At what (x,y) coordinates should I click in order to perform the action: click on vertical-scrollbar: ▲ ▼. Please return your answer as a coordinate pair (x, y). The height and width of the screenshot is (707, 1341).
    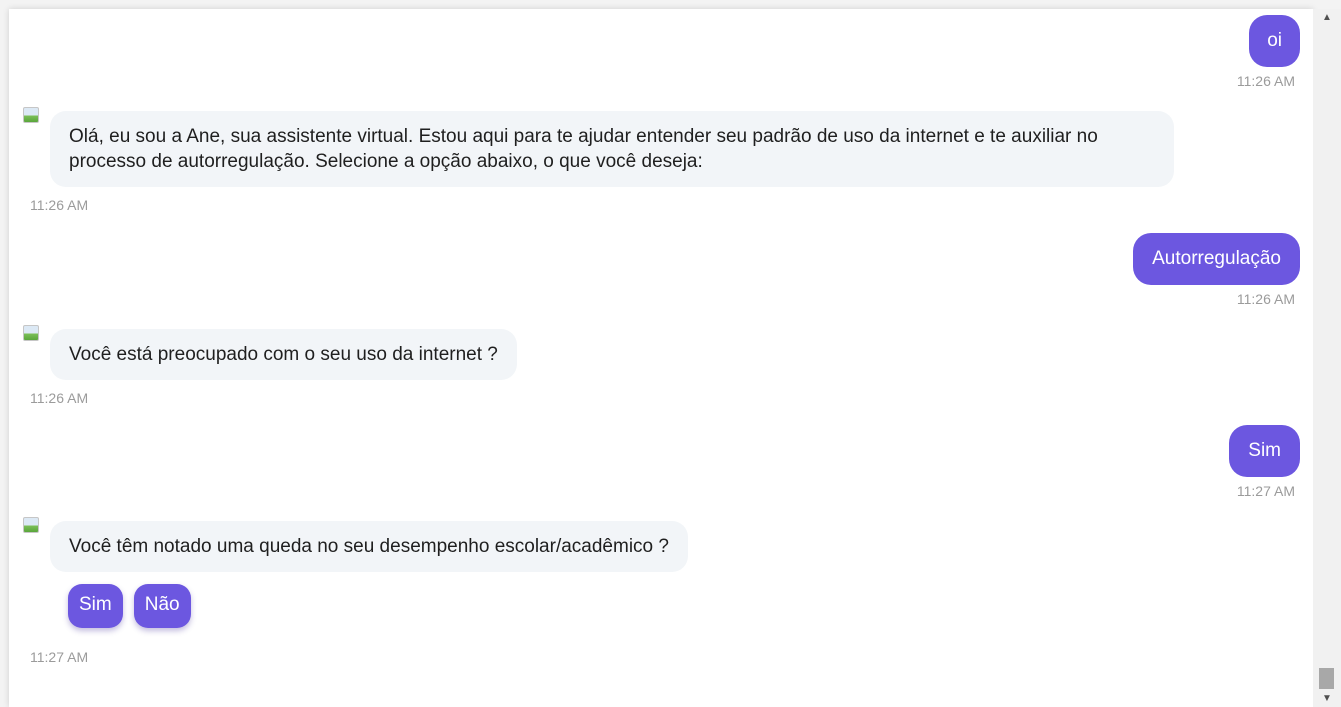
    Looking at the image, I should click on (1327, 358).